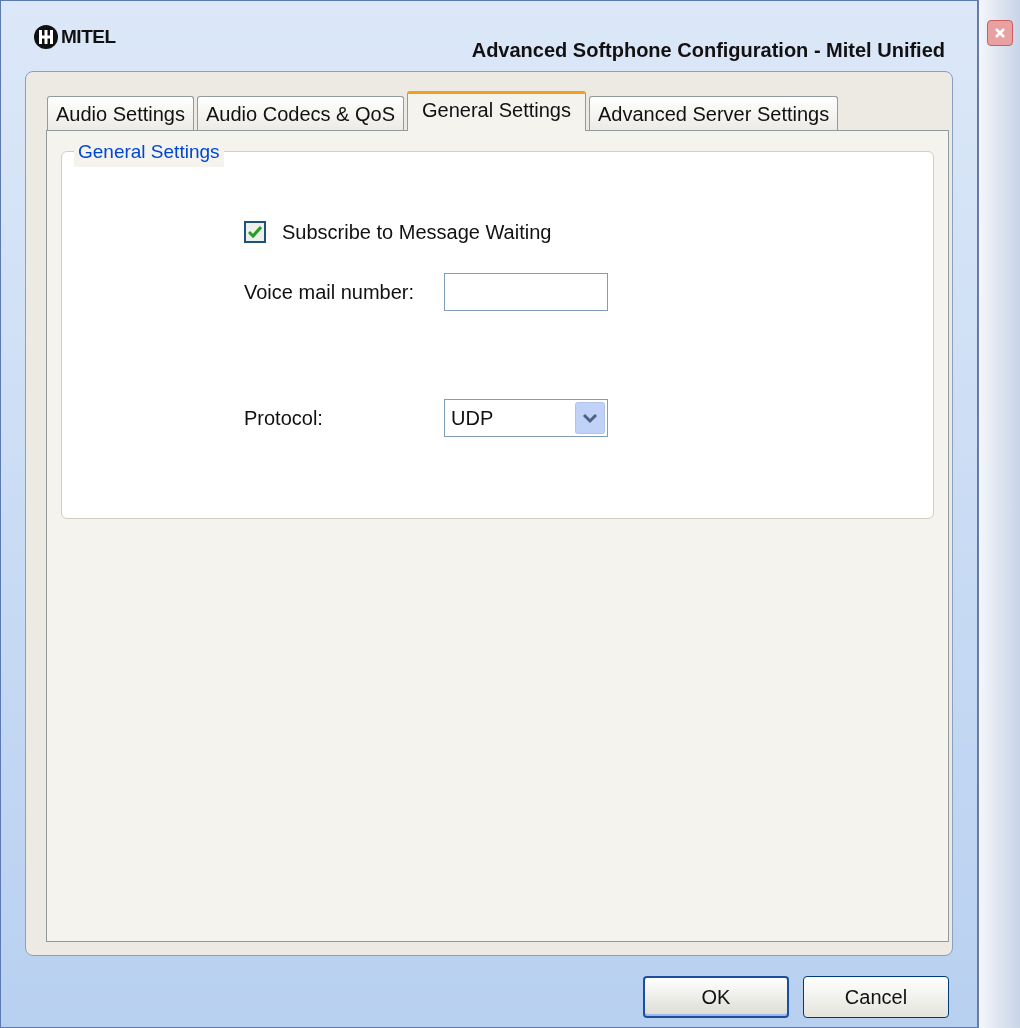 The width and height of the screenshot is (1020, 1028). What do you see at coordinates (526, 292) in the screenshot?
I see `voicemail-input` at bounding box center [526, 292].